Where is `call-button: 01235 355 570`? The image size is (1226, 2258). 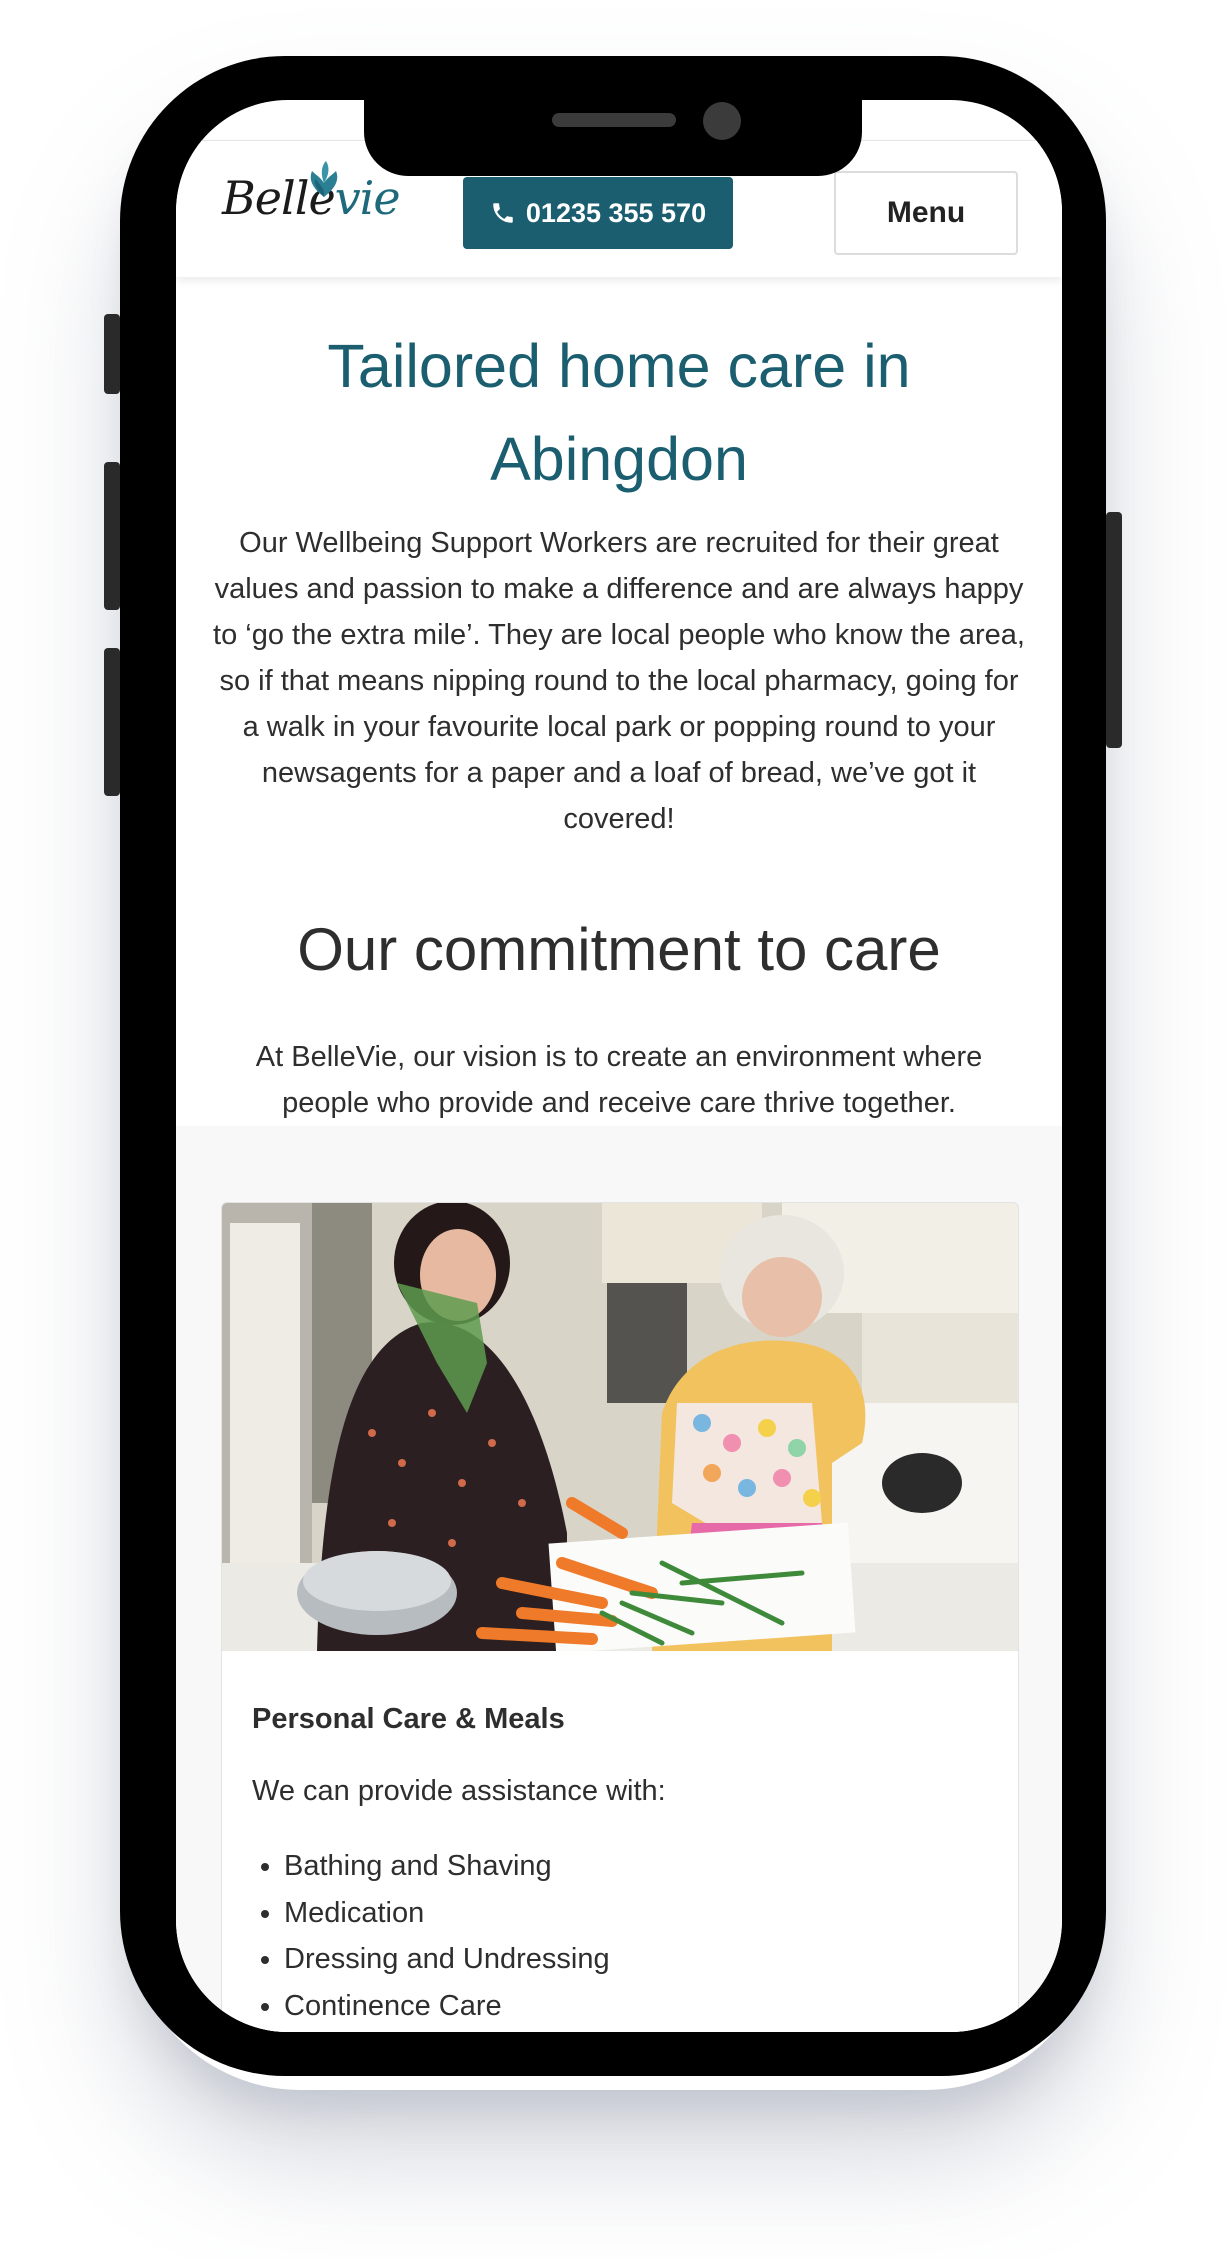 call-button: 01235 355 570 is located at coordinates (598, 213).